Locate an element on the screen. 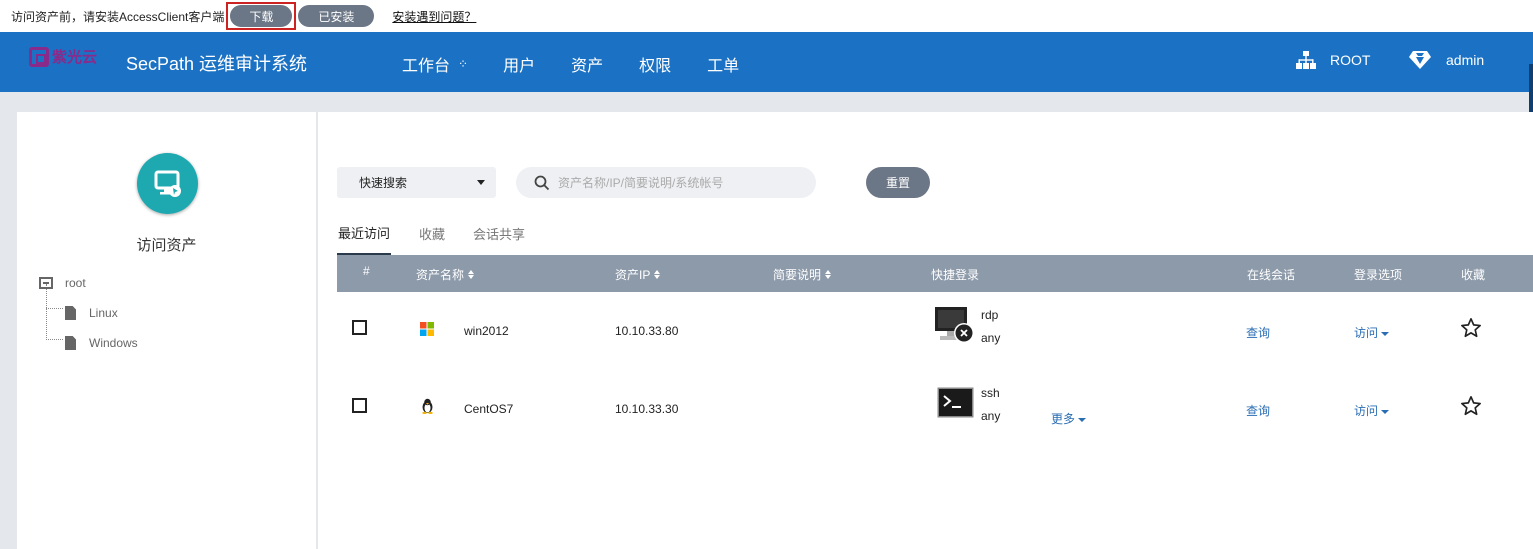 This screenshot has height=549, width=1533. tree-node-label: Linux is located at coordinates (103, 313).